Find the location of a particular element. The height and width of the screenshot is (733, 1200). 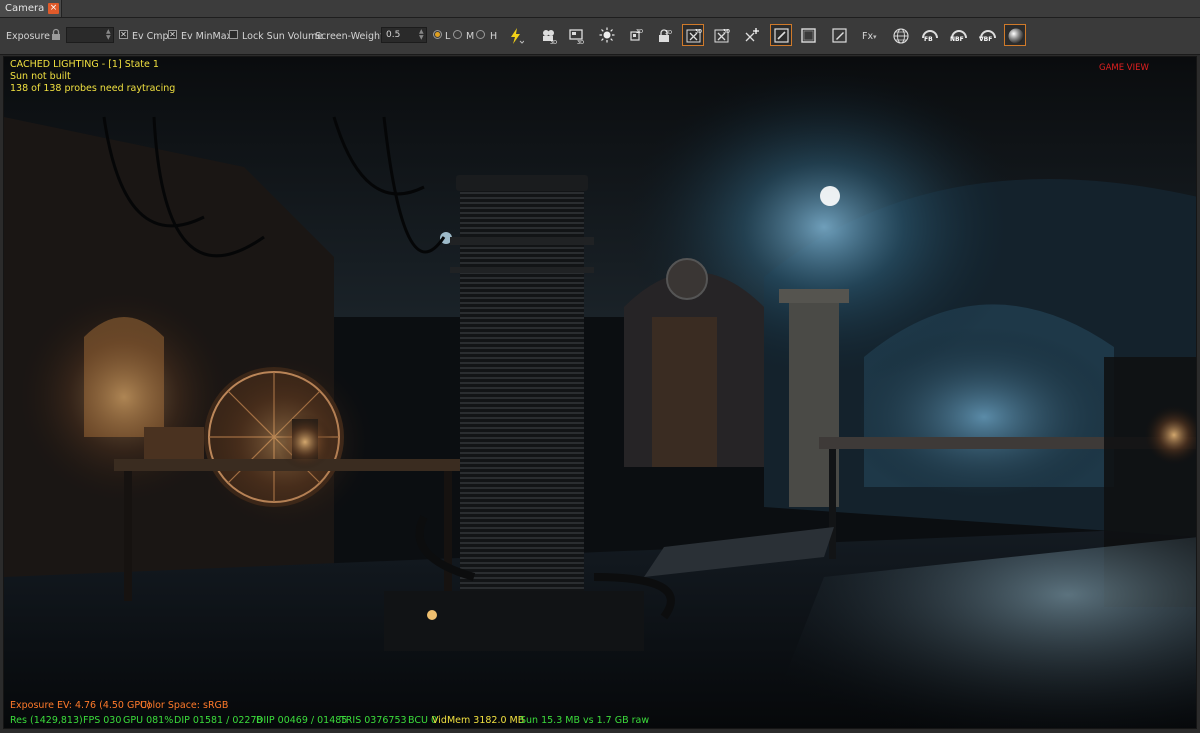

sun-icon is located at coordinates (607, 35).